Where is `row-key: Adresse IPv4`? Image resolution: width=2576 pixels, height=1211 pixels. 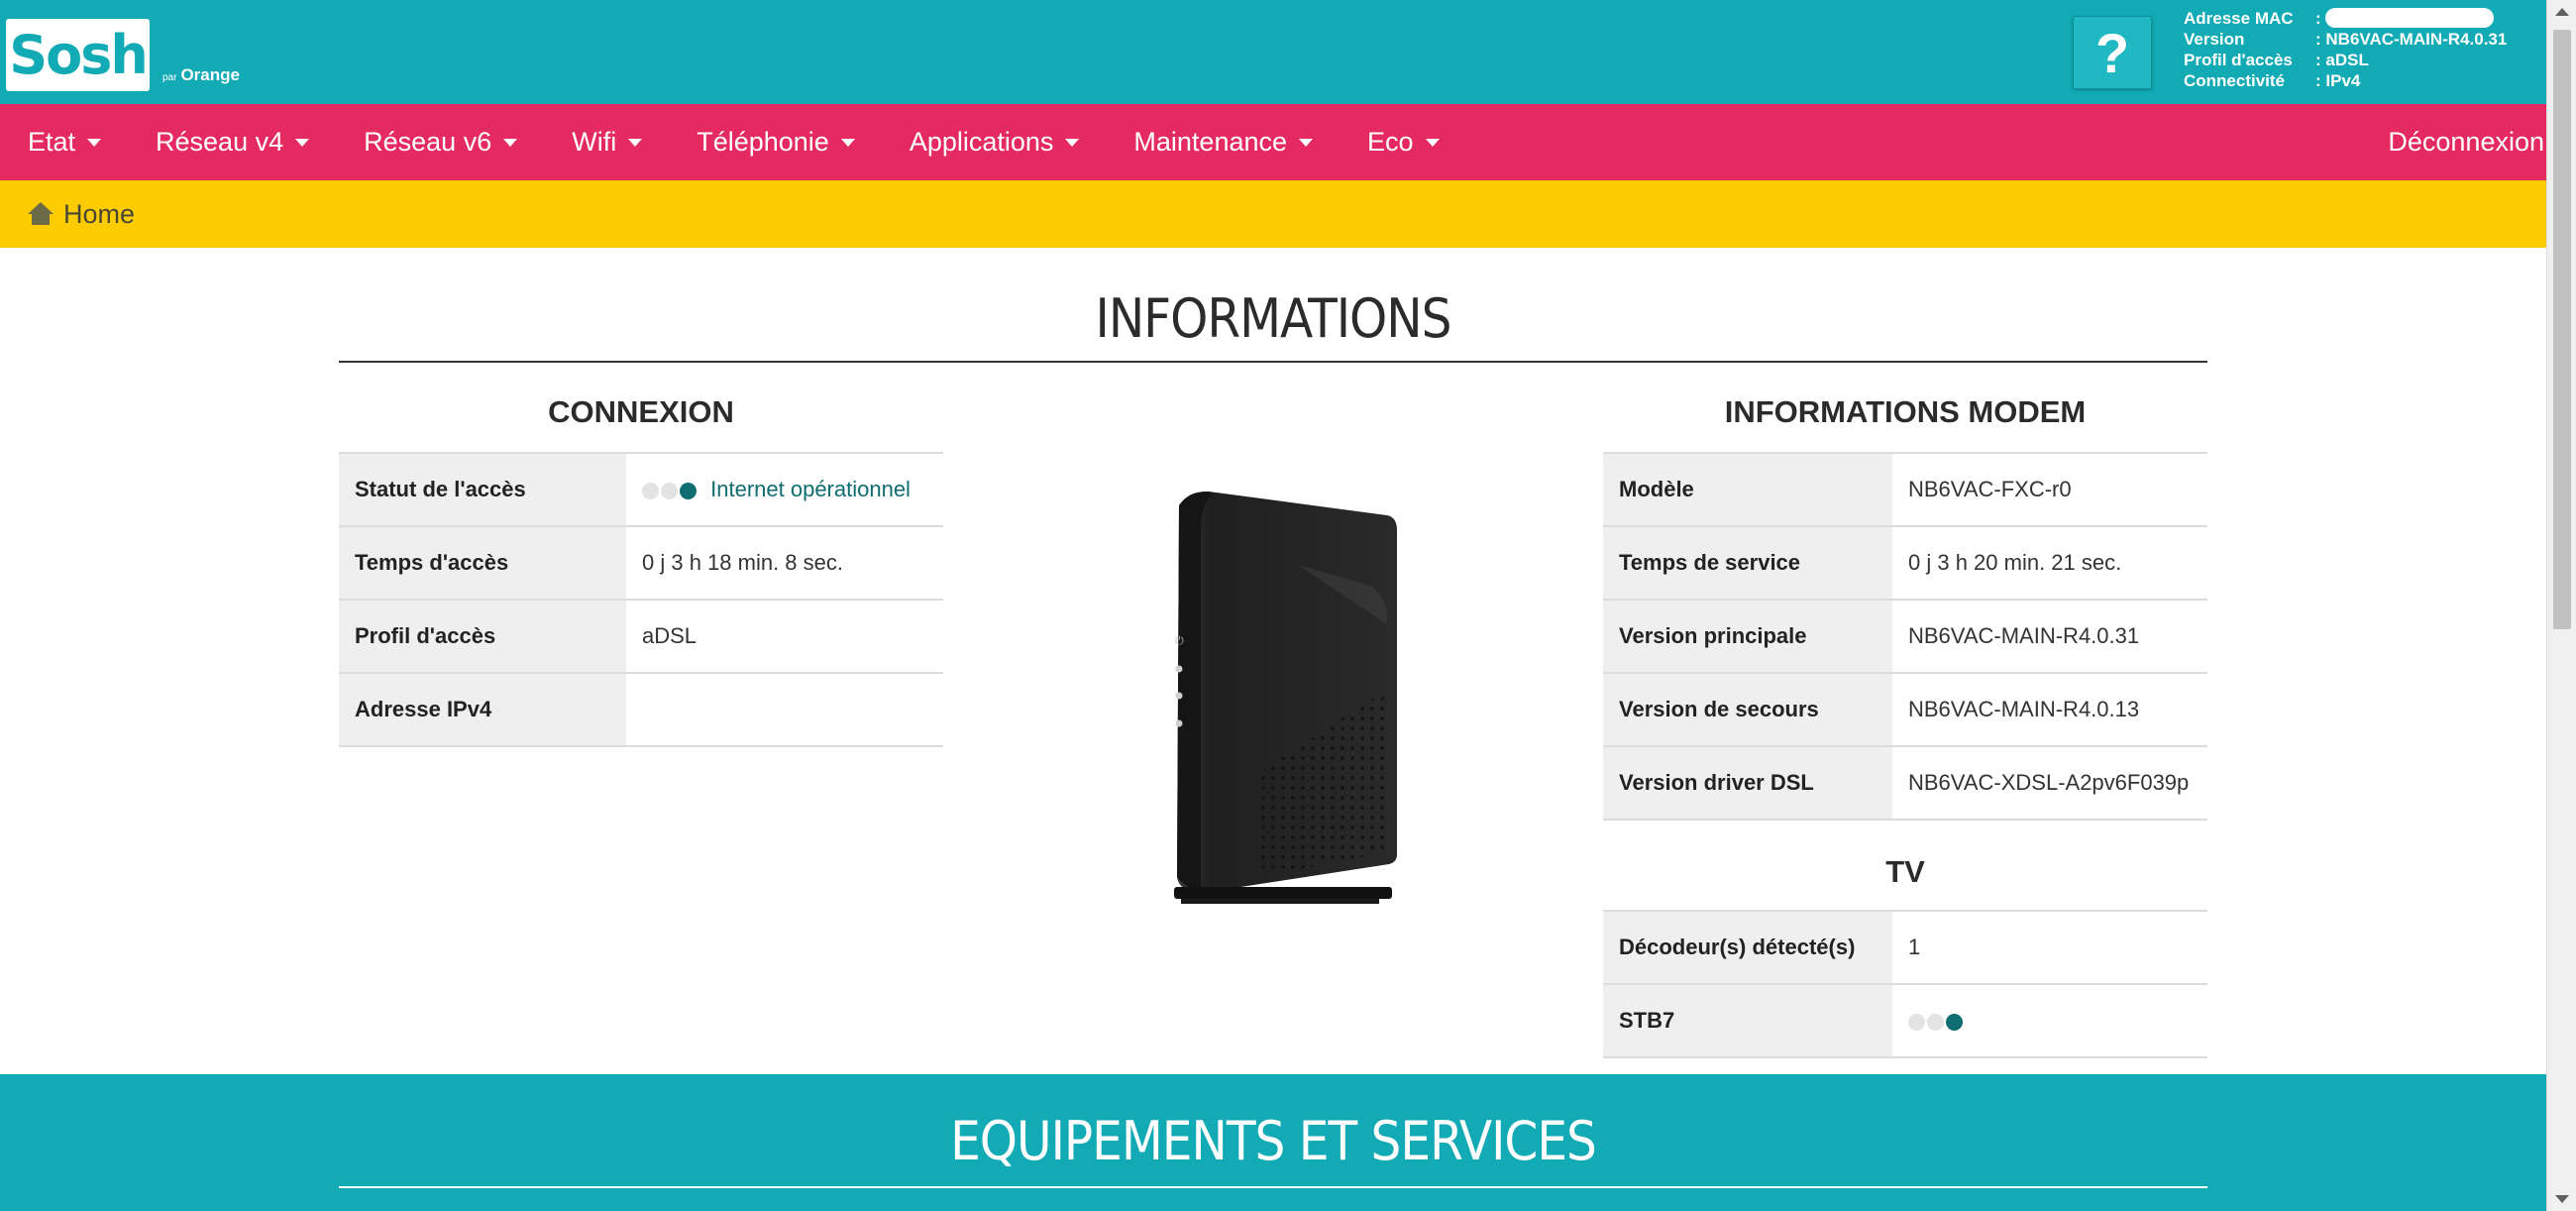
row-key: Adresse IPv4 is located at coordinates (482, 709).